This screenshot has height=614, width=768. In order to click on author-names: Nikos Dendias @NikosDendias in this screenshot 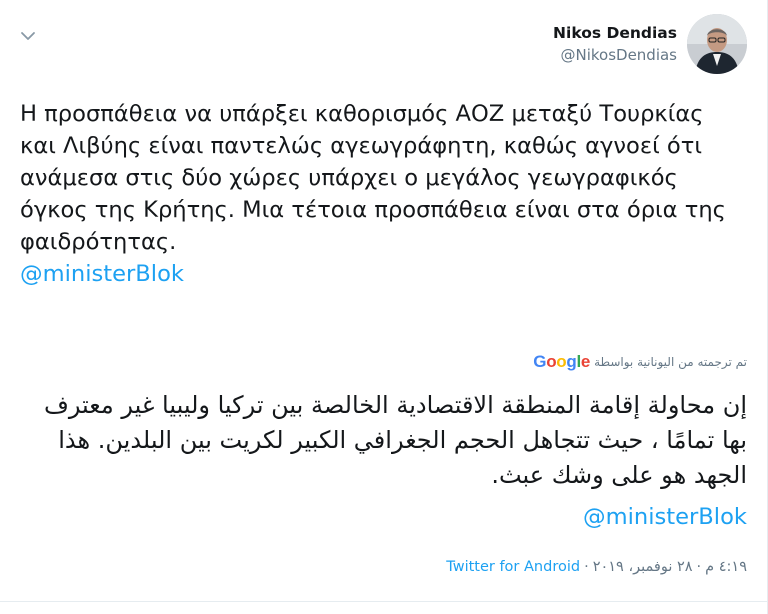, I will do `click(615, 44)`.